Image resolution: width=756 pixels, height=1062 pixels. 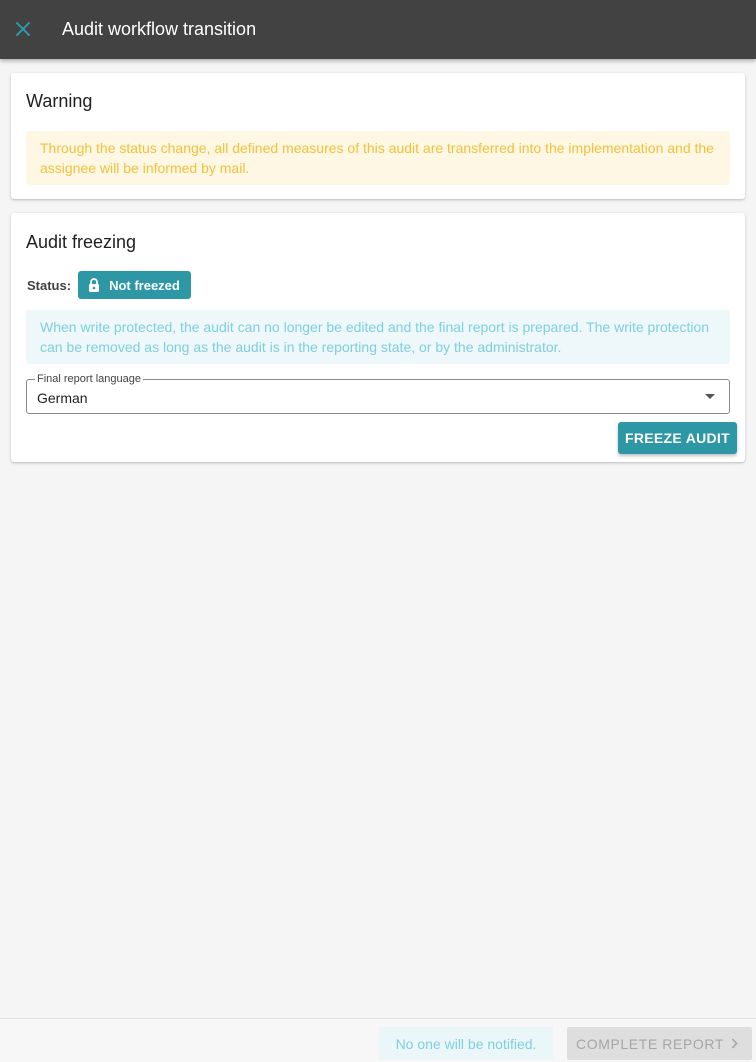 I want to click on close-button, so click(x=23, y=29).